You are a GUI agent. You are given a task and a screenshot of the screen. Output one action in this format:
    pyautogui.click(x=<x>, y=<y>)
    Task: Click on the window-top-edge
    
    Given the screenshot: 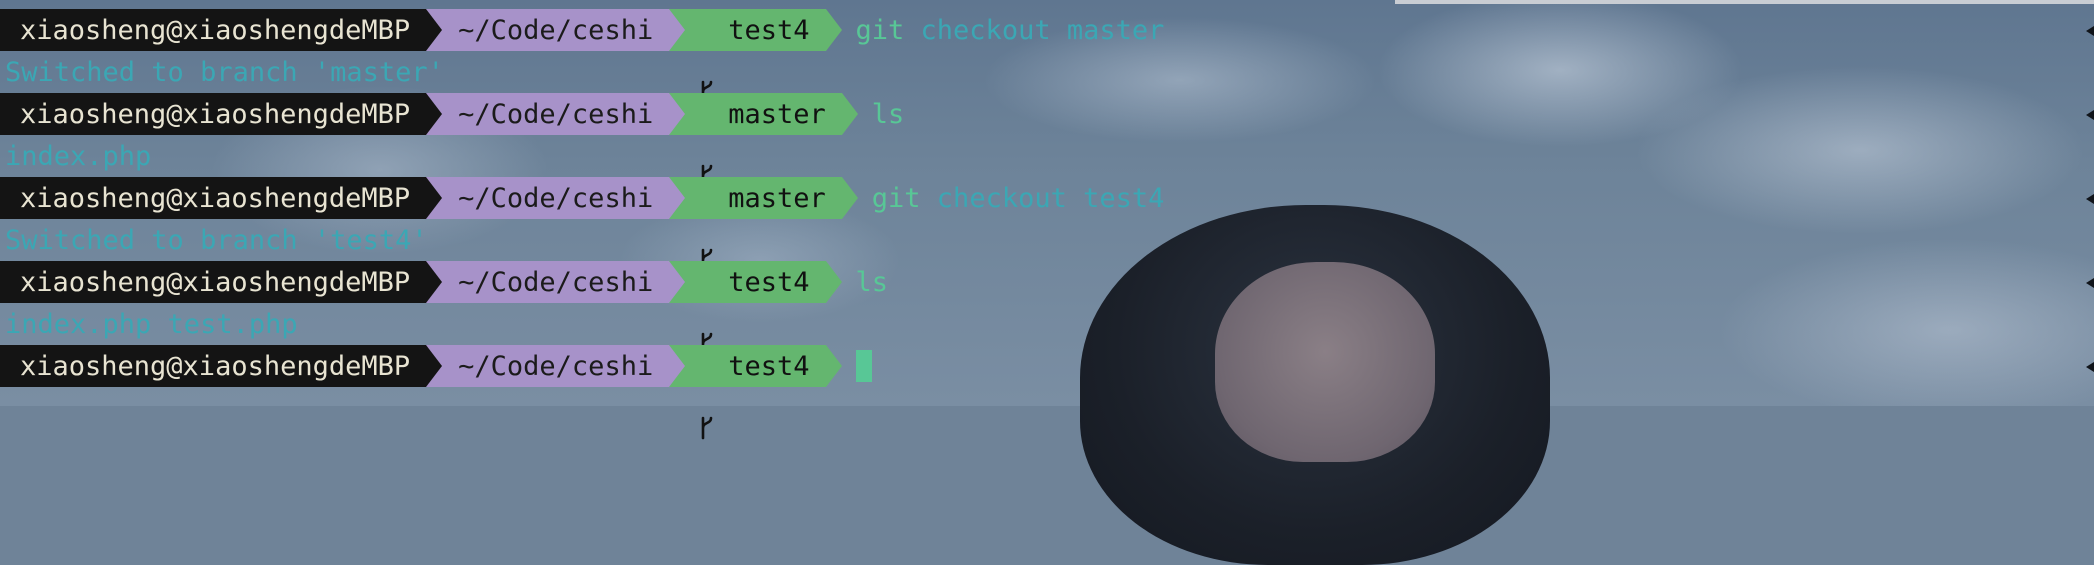 What is the action you would take?
    pyautogui.click(x=1744, y=2)
    